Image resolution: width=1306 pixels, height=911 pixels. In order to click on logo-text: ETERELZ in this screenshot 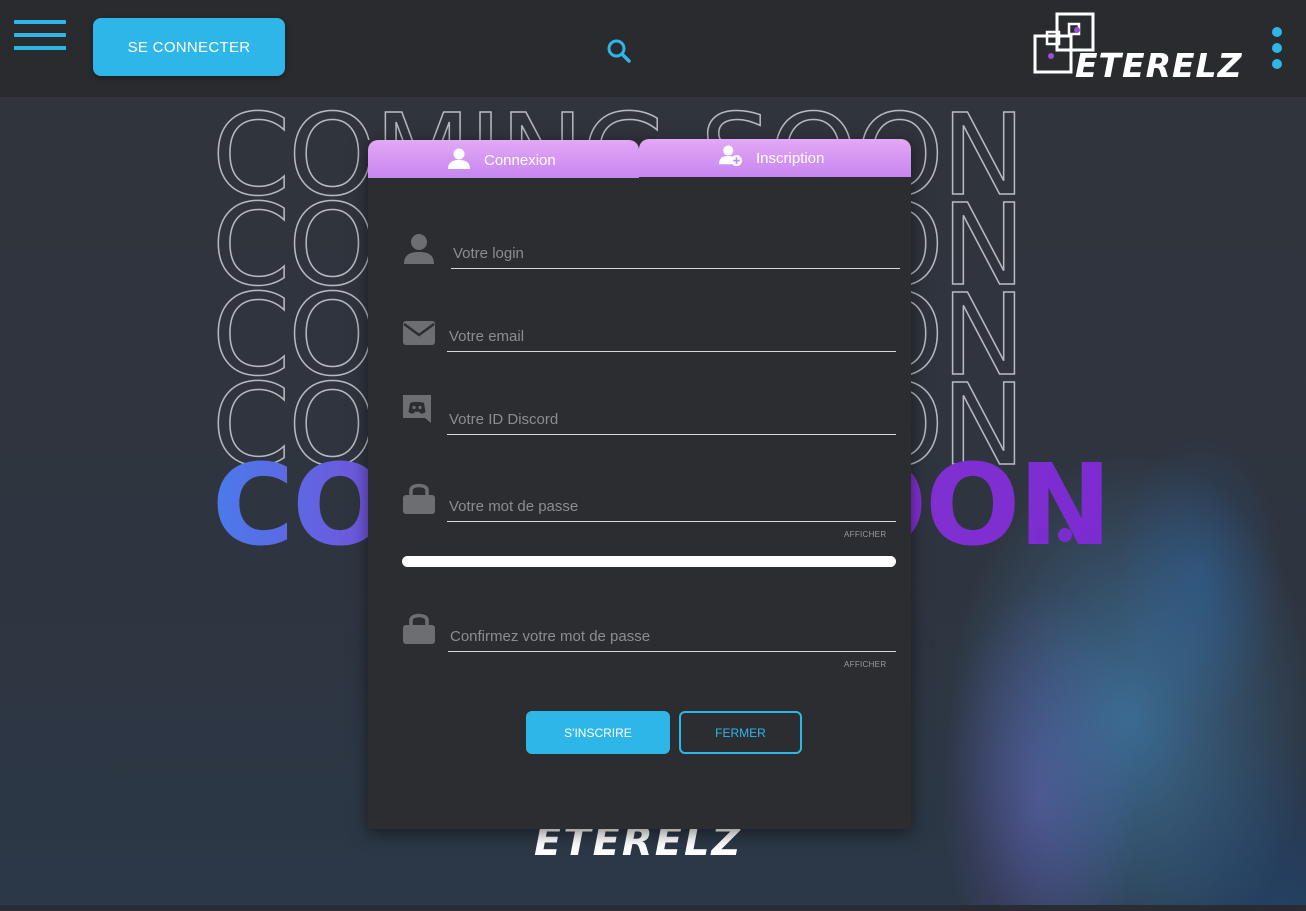, I will do `click(1159, 65)`.